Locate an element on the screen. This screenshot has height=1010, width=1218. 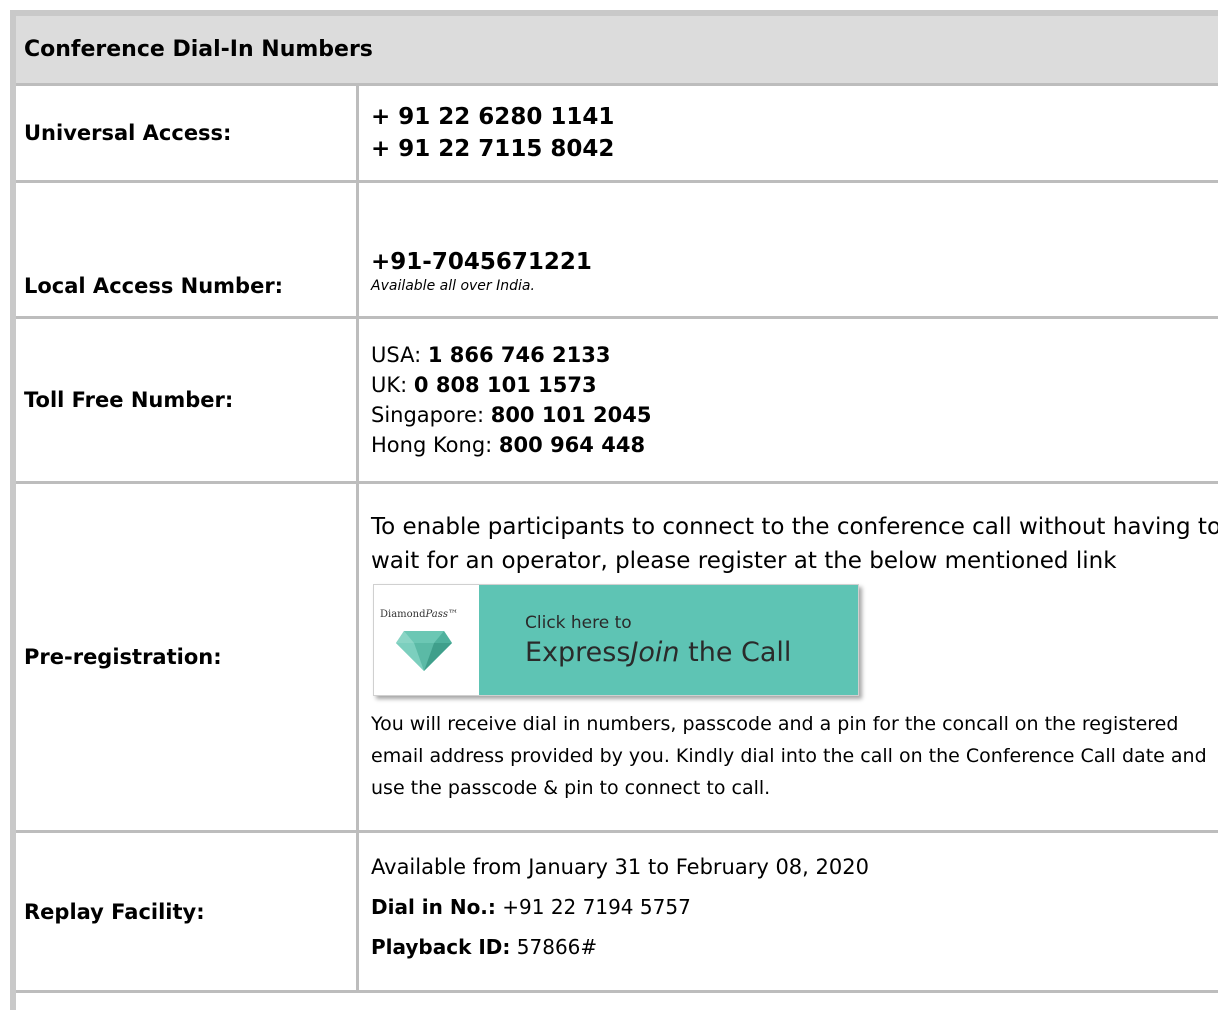
universal-access-value: + 91 22 6280 1141 + 91 22 7115 8042 is located at coordinates (788, 134).